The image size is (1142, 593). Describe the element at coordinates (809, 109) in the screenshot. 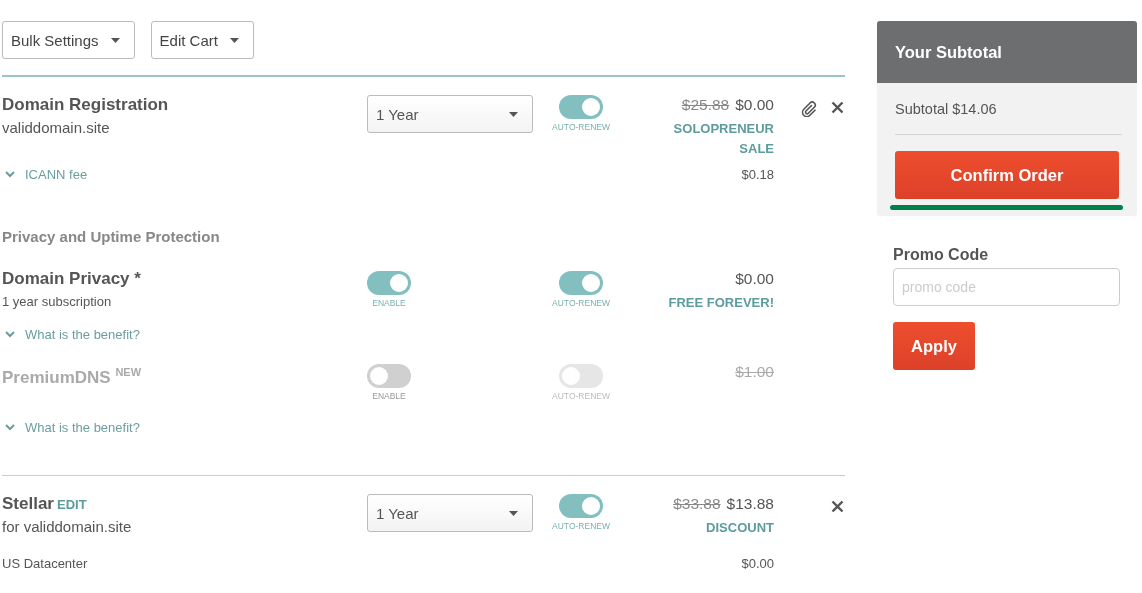

I see `paperclip-icon` at that location.